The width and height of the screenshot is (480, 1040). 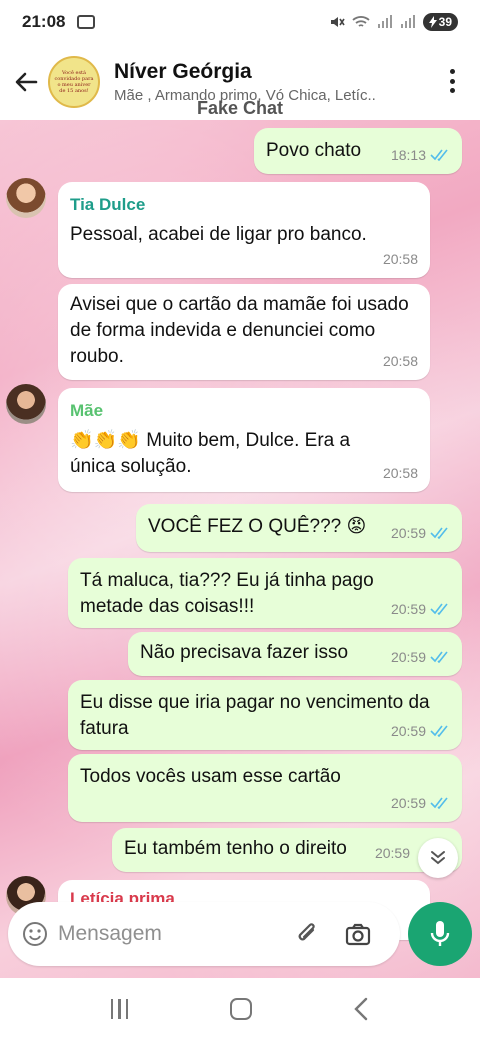 I want to click on message-input-bar, so click(x=204, y=934).